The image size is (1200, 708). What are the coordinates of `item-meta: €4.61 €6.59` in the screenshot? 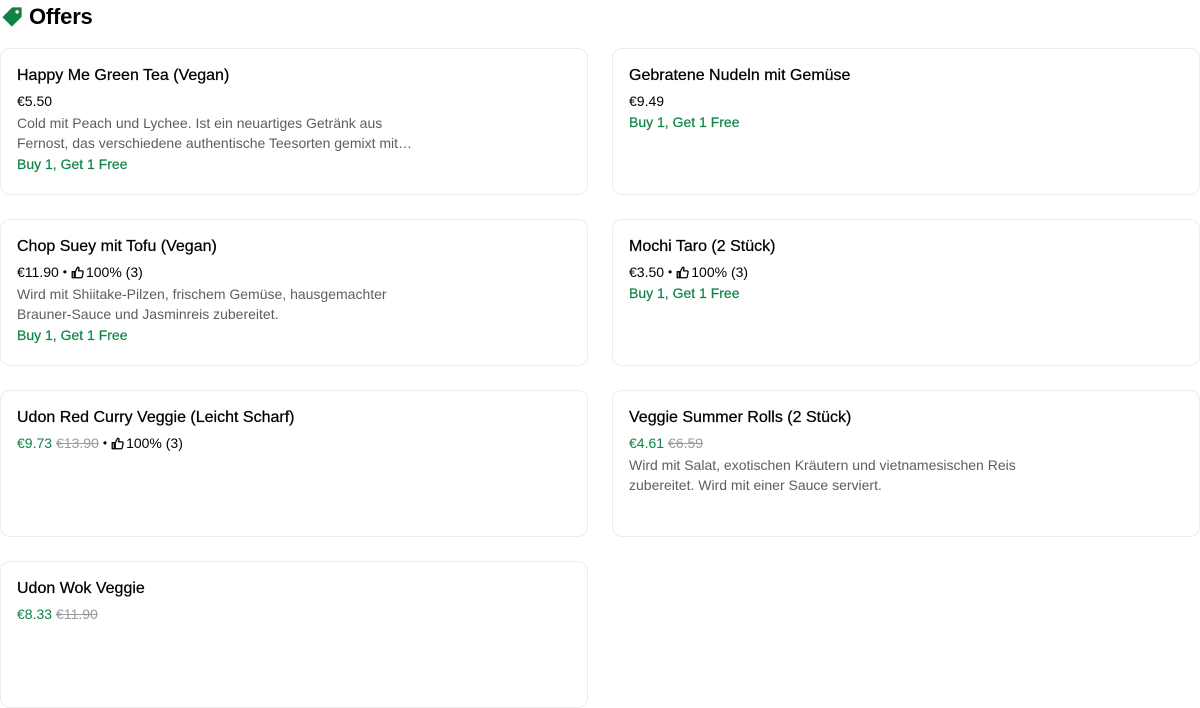 It's located at (906, 443).